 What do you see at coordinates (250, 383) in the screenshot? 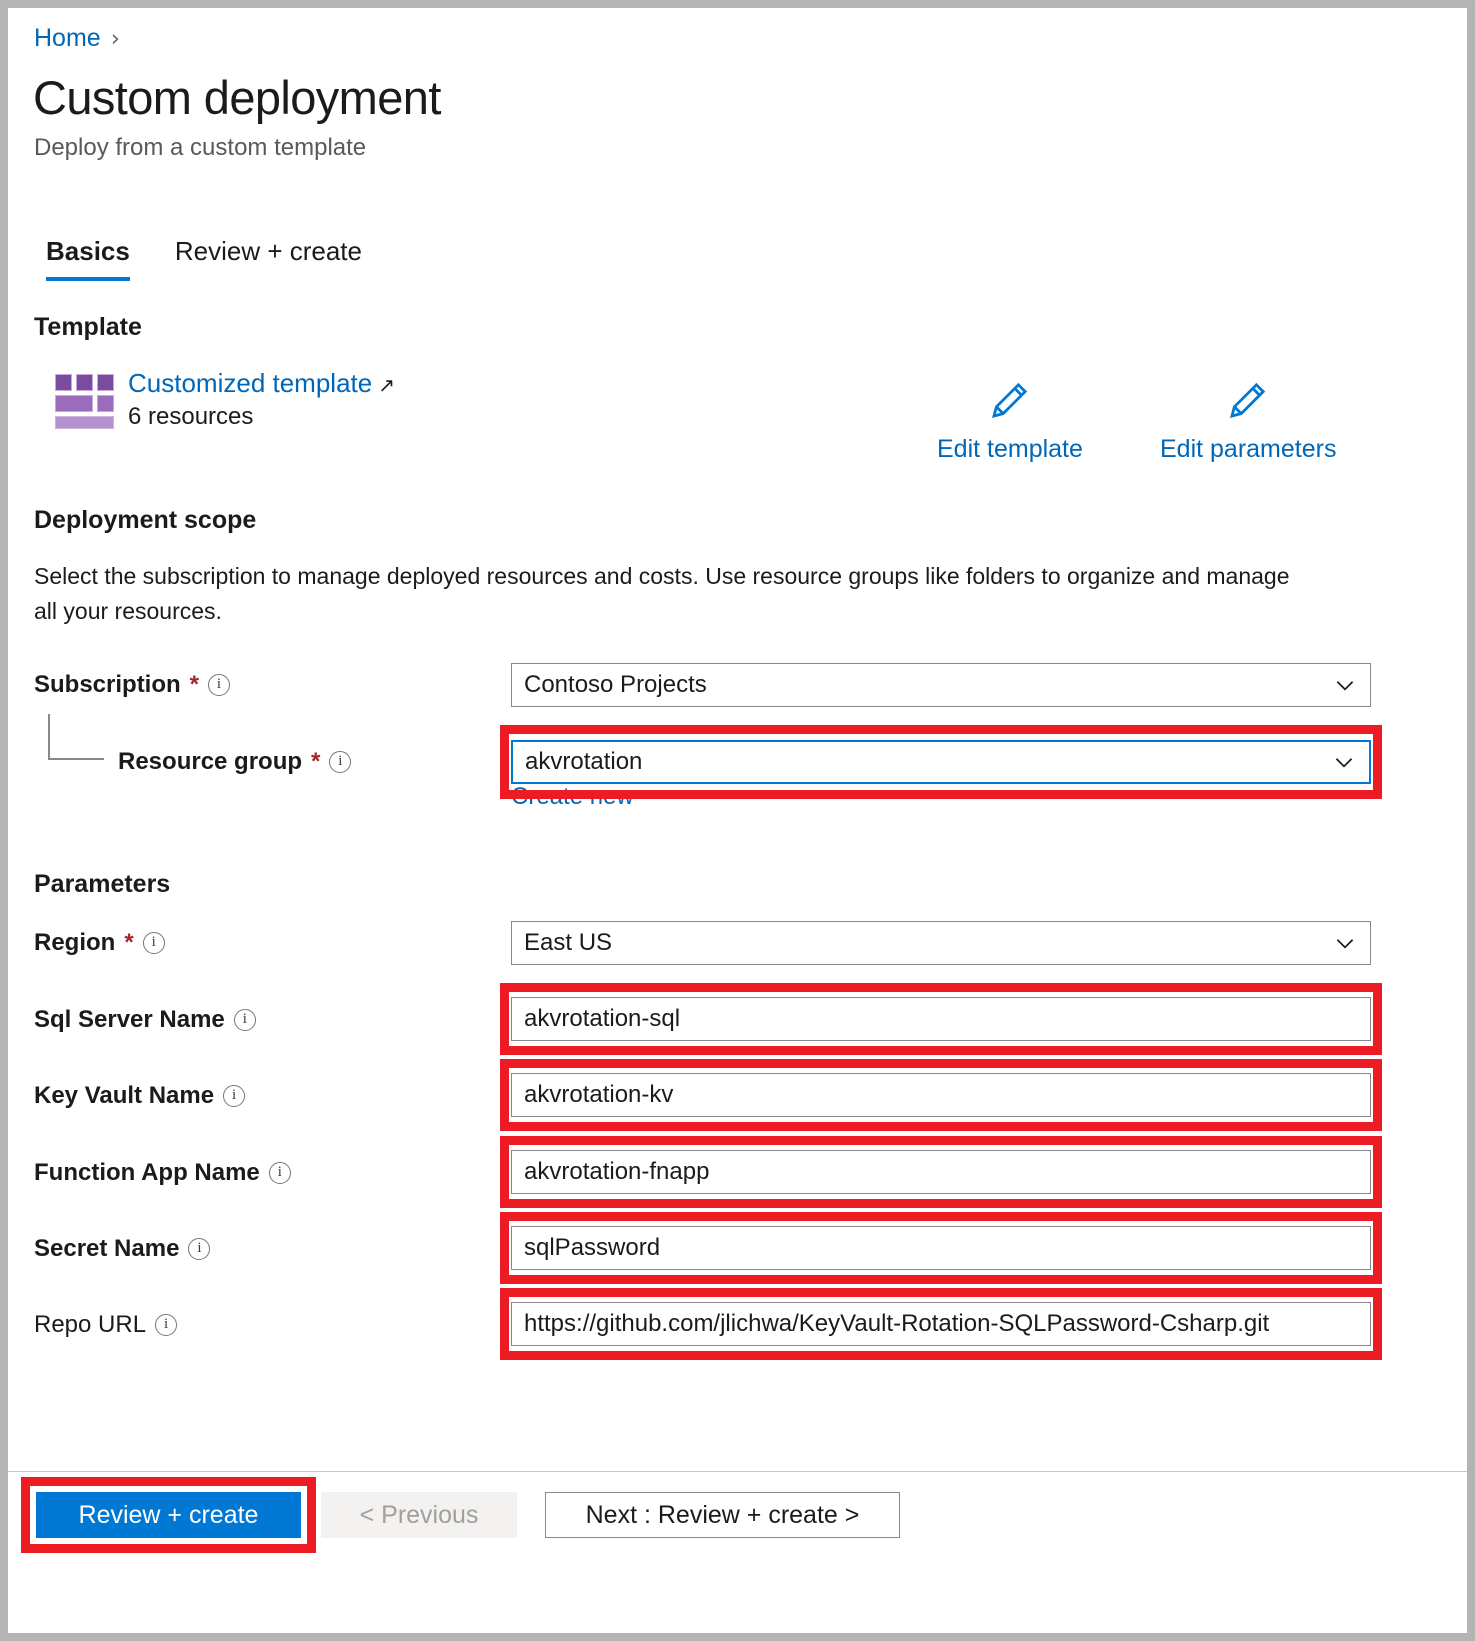
I see `customized-template-label: Customized template` at bounding box center [250, 383].